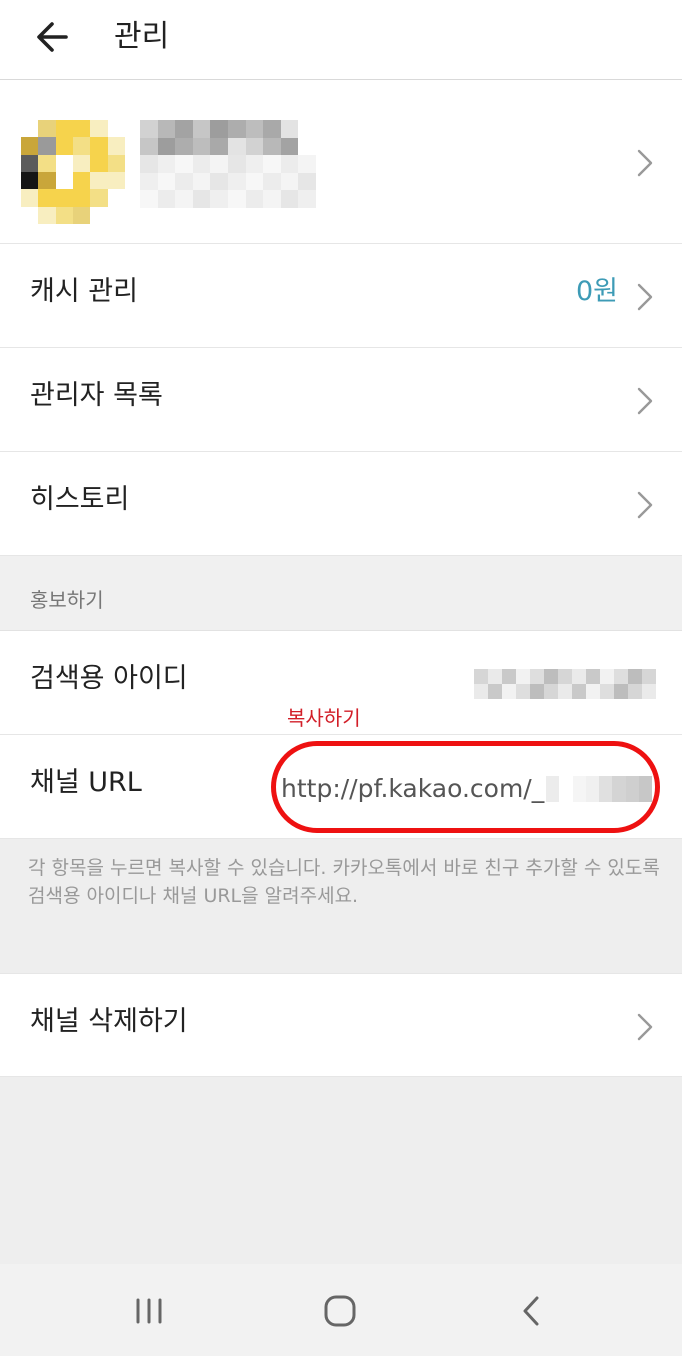 Image resolution: width=682 pixels, height=1356 pixels. Describe the element at coordinates (341, 400) in the screenshot. I see `admin-list-row: 관리자 목록` at that location.